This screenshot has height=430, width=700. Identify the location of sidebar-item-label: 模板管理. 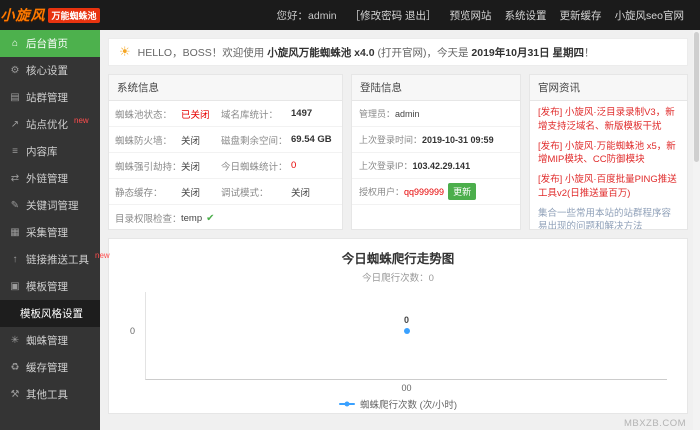
(47, 287).